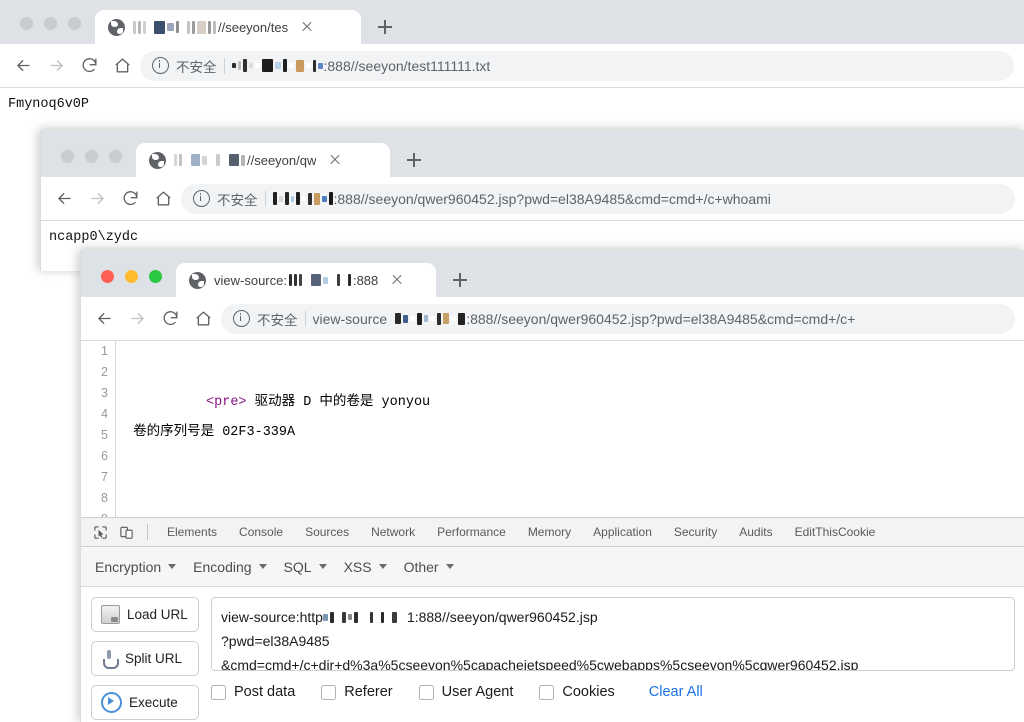 This screenshot has height=722, width=1024. Describe the element at coordinates (94, 237) in the screenshot. I see `page-text-2: ncapp0\zydc` at that location.